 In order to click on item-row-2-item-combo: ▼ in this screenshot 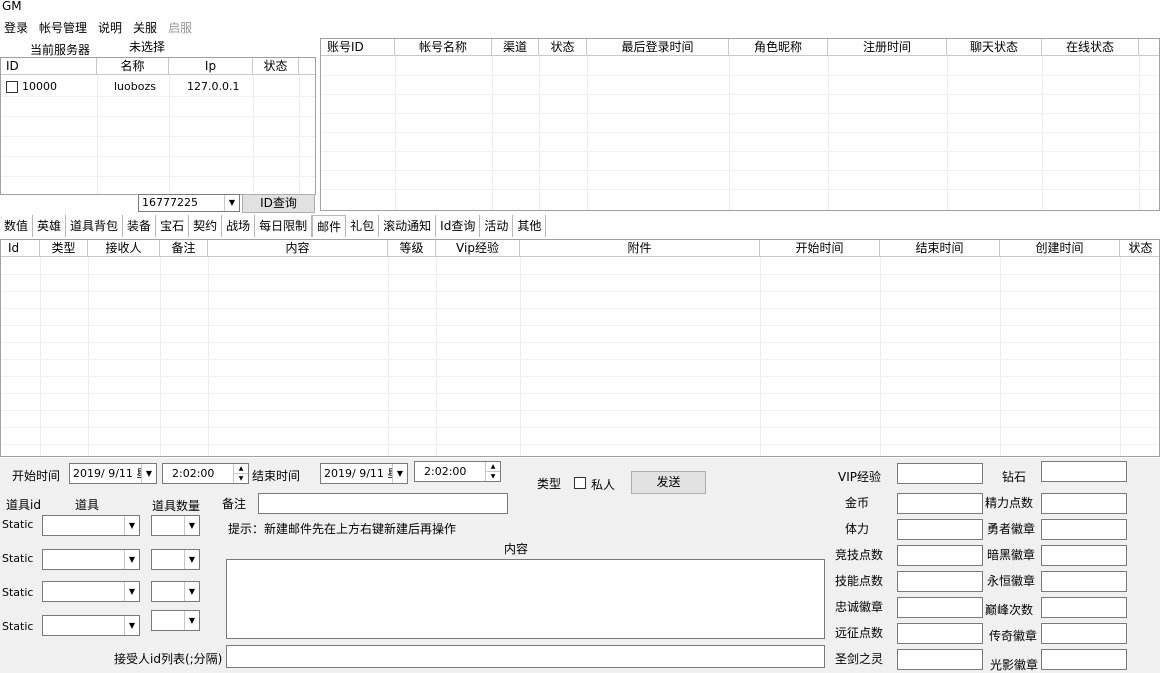, I will do `click(91, 559)`.